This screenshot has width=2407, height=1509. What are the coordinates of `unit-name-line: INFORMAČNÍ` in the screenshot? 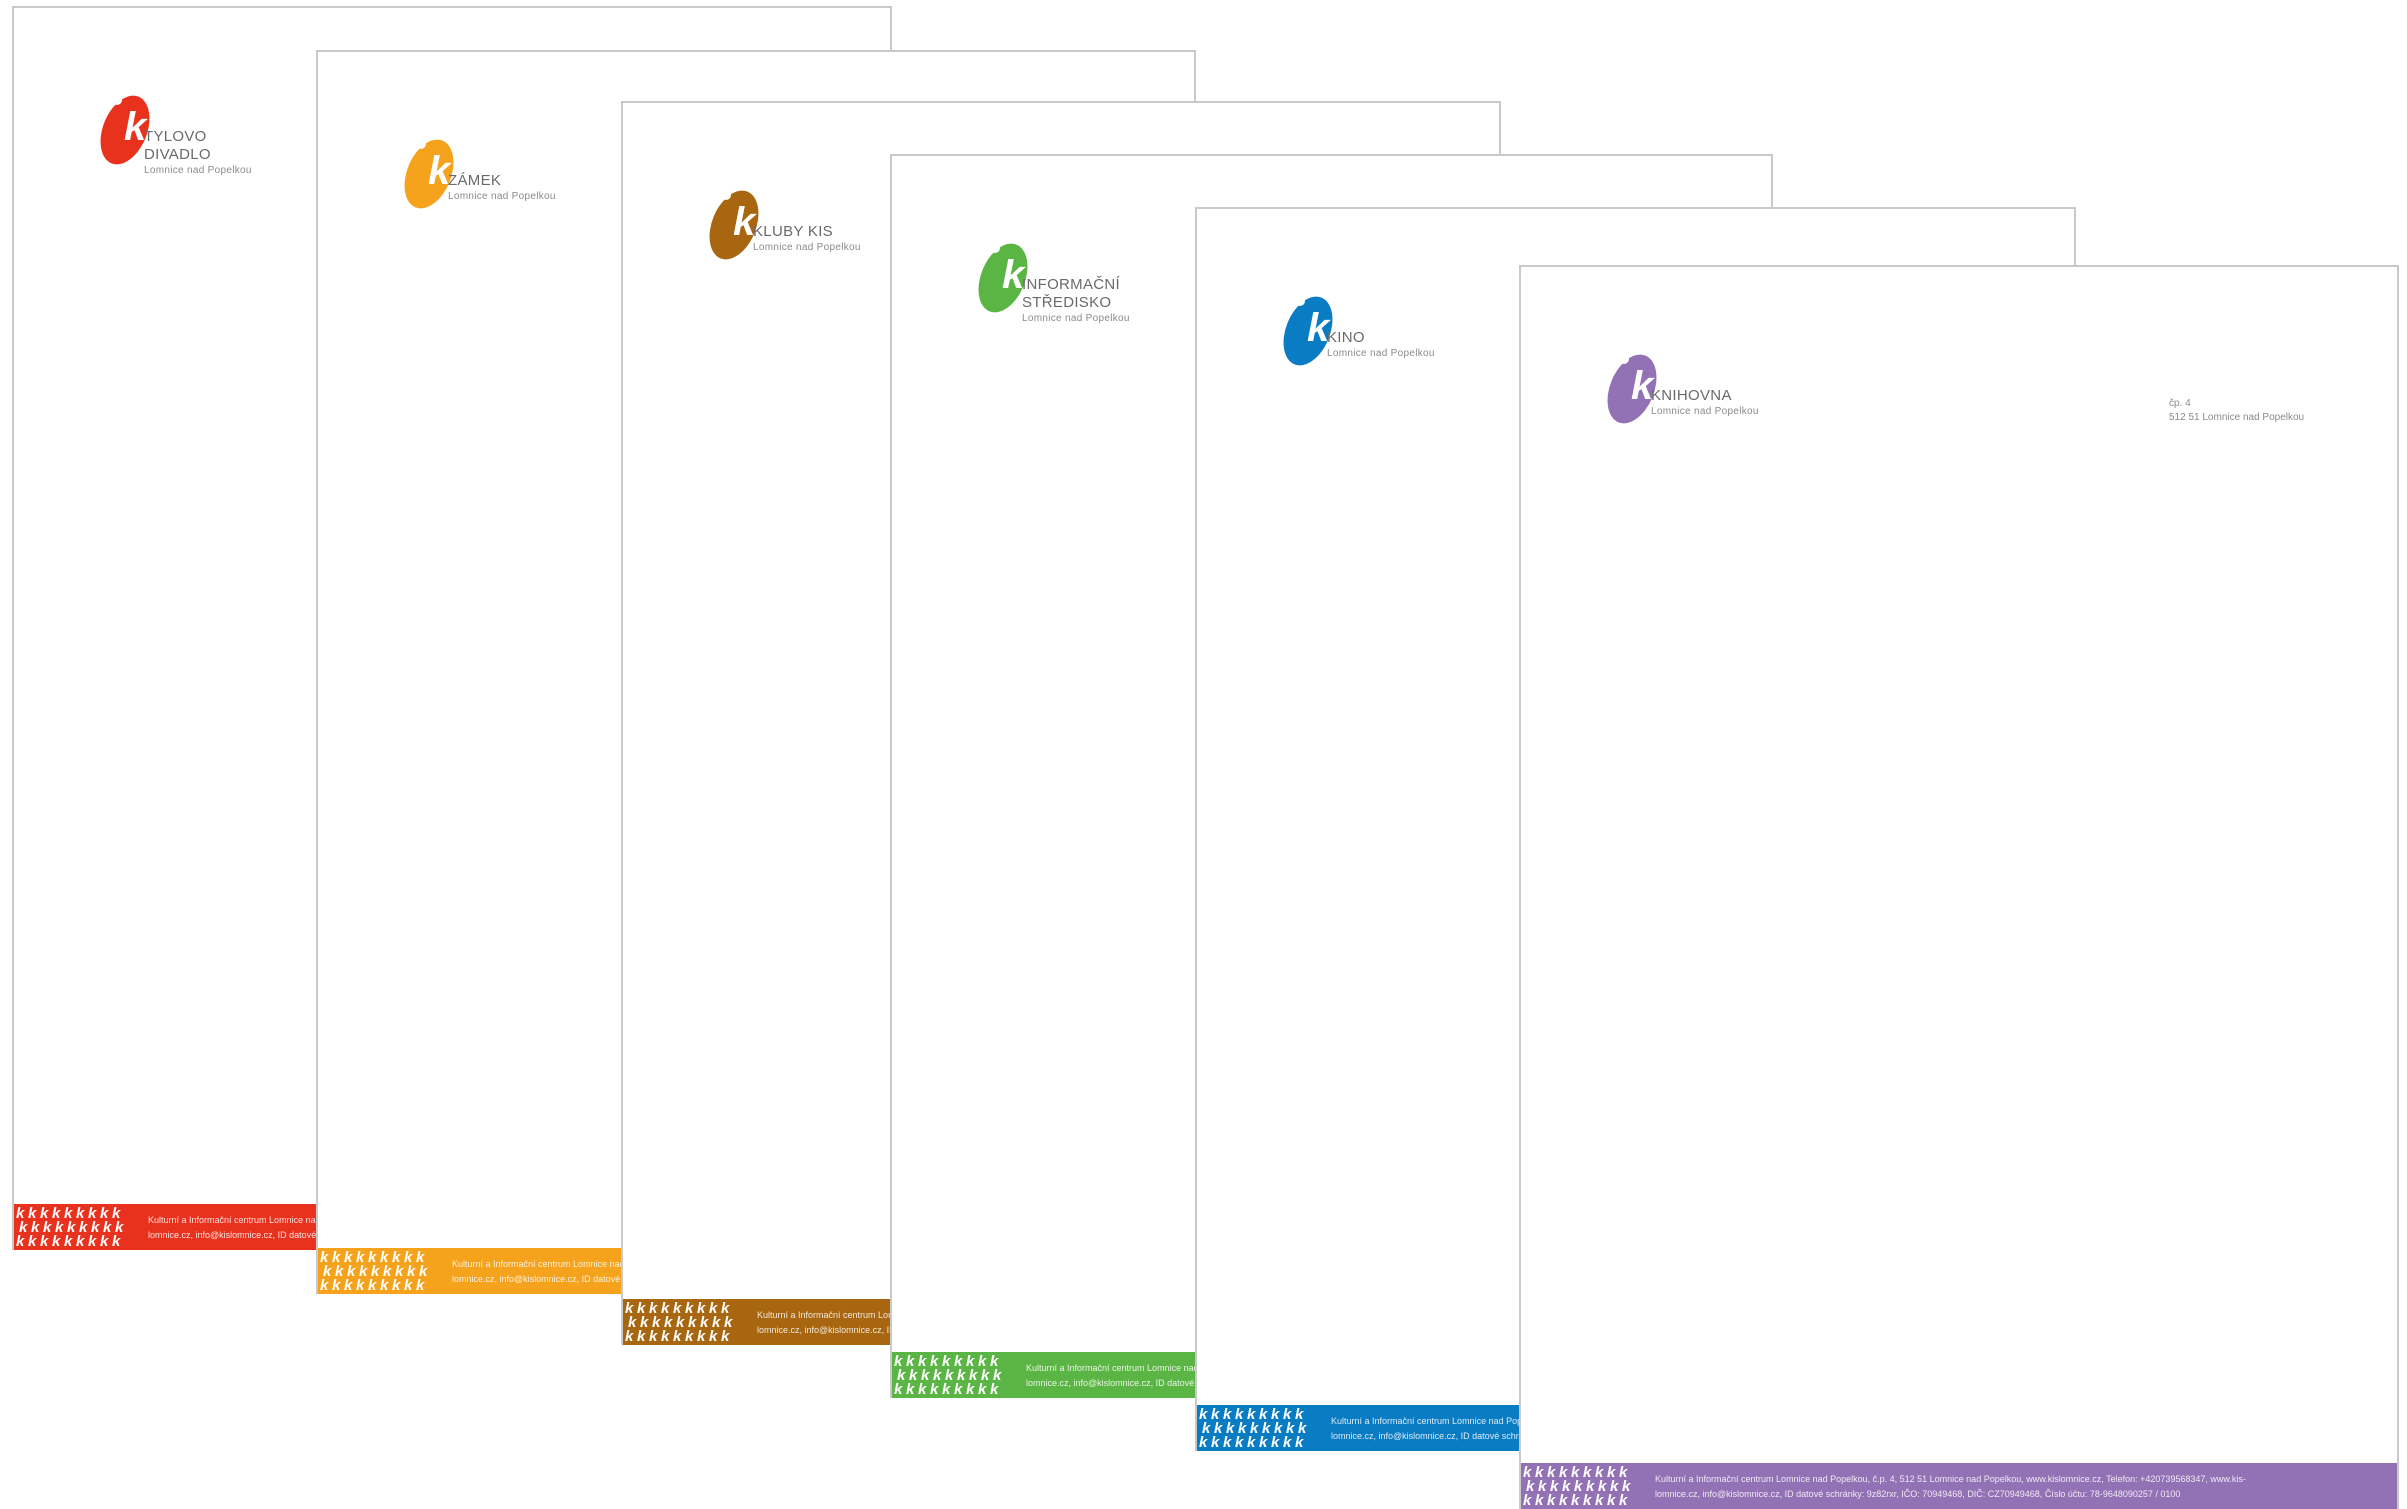 It's located at (1071, 284).